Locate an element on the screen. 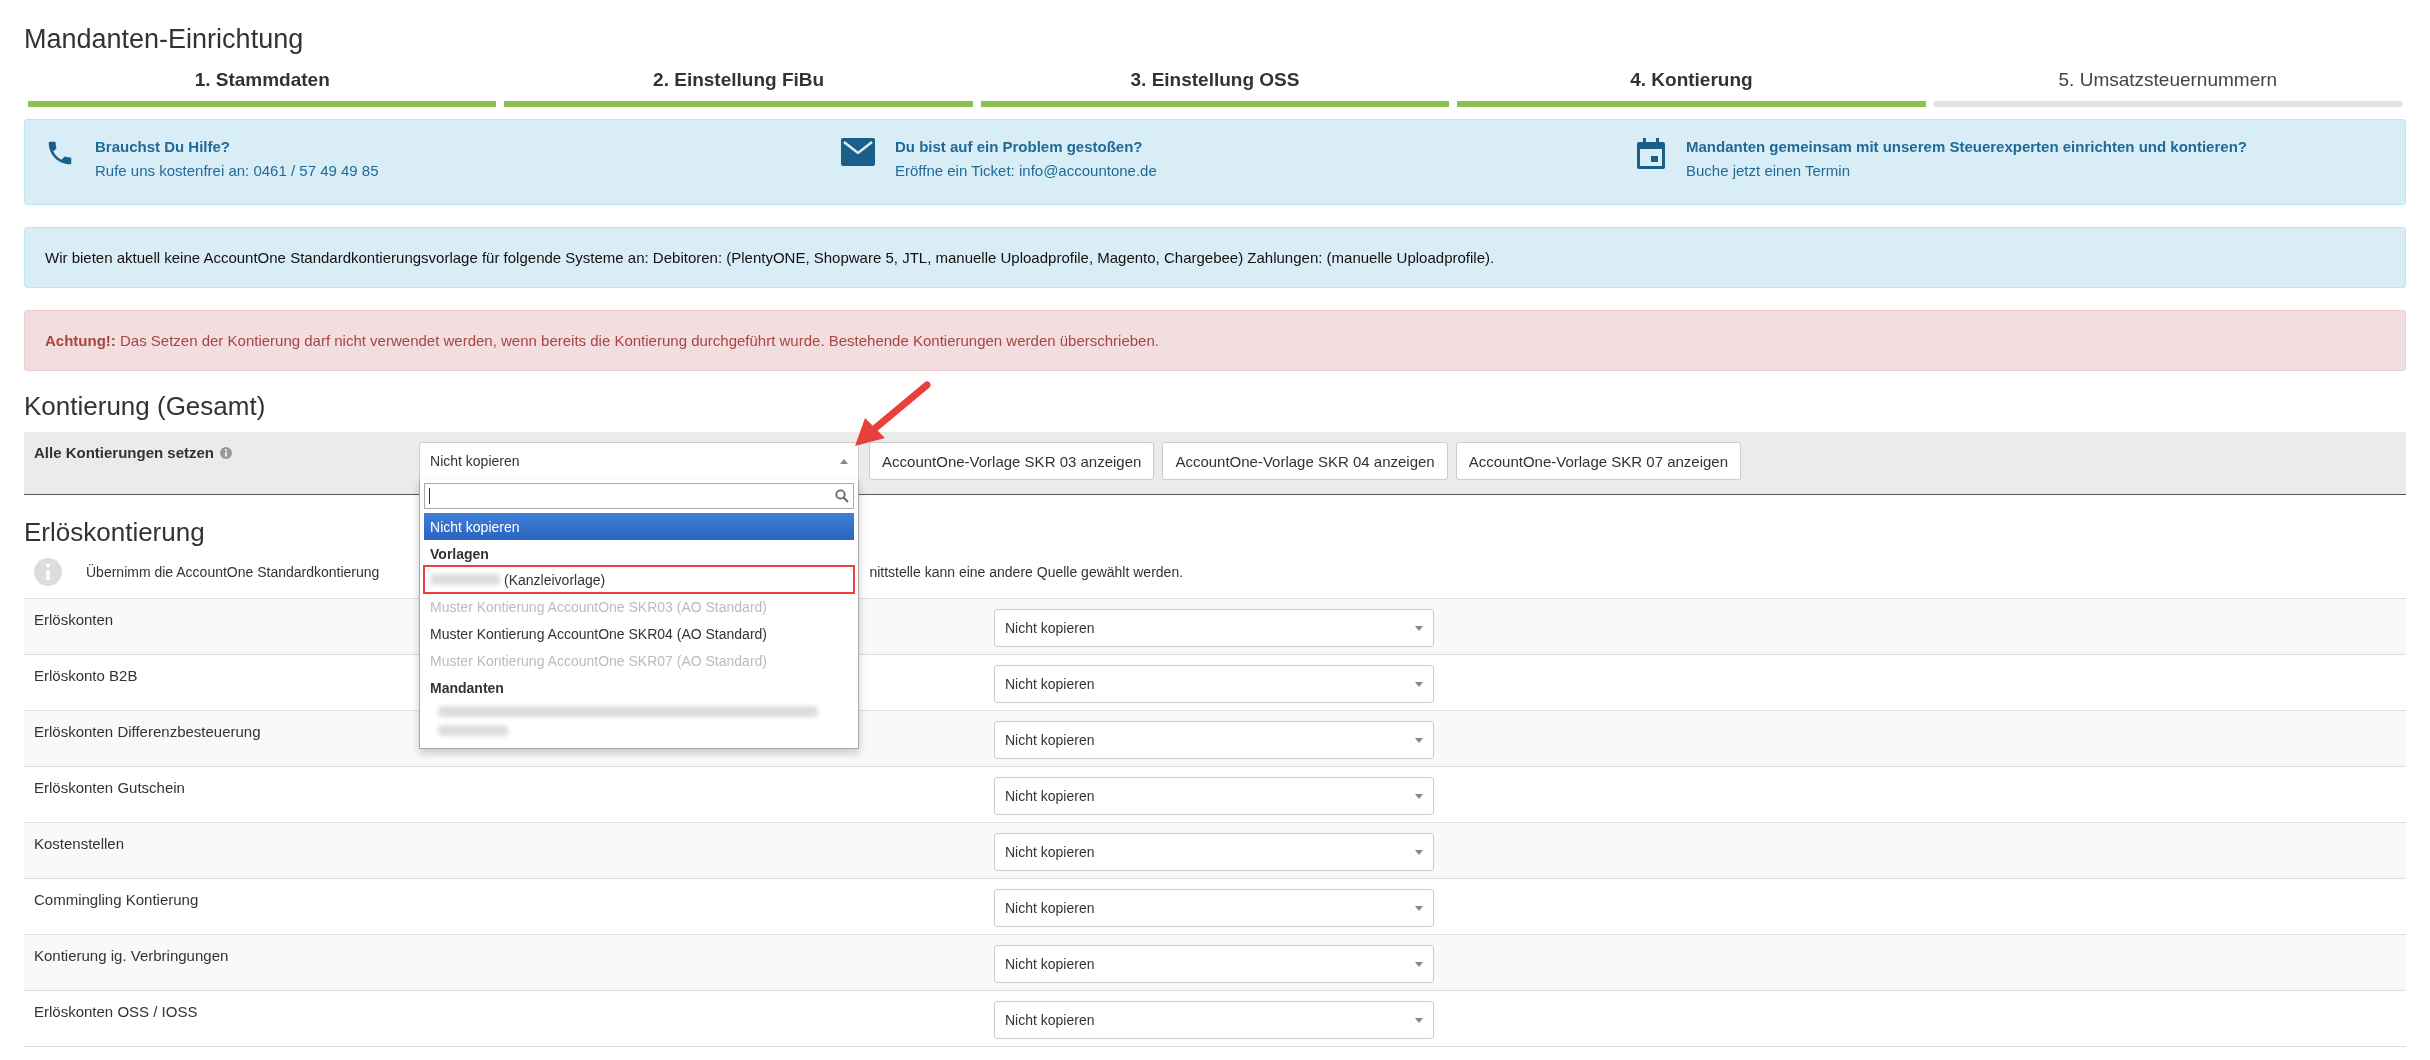  row-label: Erlöskonten Differenzbesteuerung is located at coordinates (148, 731).